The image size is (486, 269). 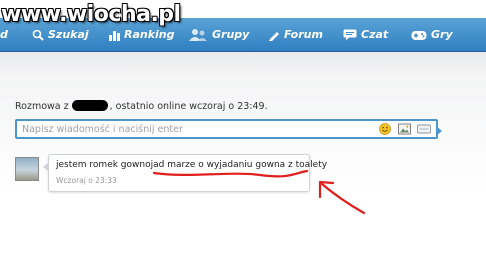 I want to click on attachment-icon, so click(x=424, y=129).